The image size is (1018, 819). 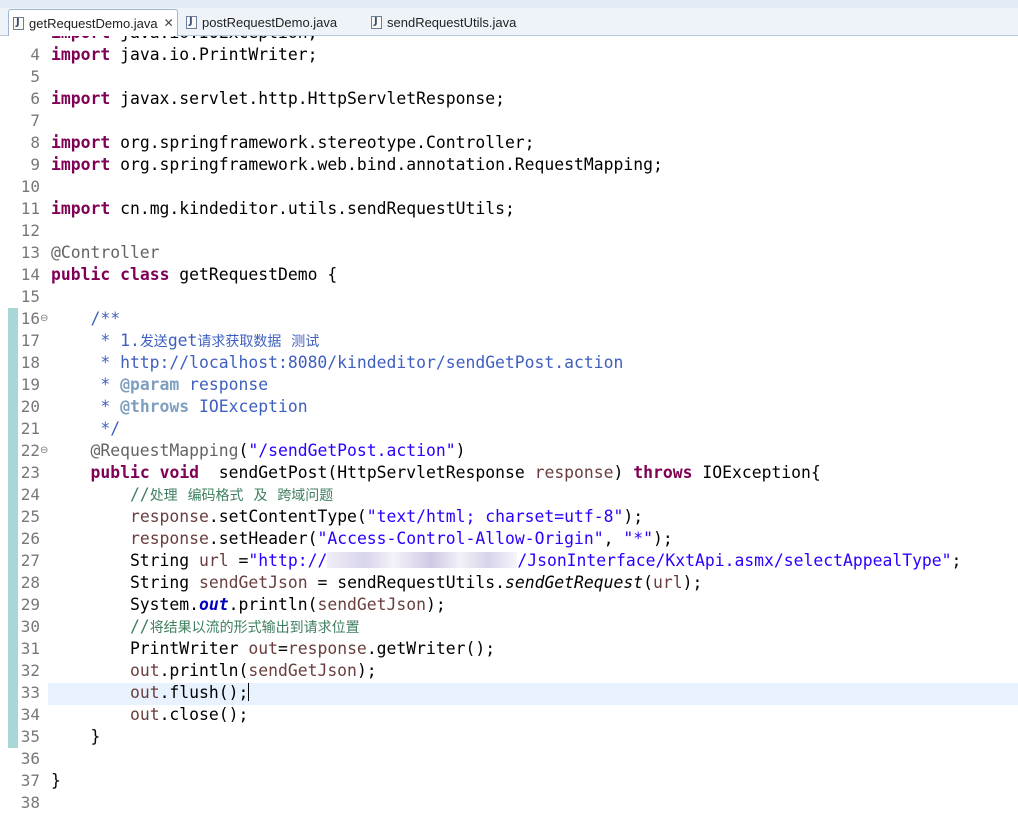 I want to click on code-line: 5, so click(x=509, y=77).